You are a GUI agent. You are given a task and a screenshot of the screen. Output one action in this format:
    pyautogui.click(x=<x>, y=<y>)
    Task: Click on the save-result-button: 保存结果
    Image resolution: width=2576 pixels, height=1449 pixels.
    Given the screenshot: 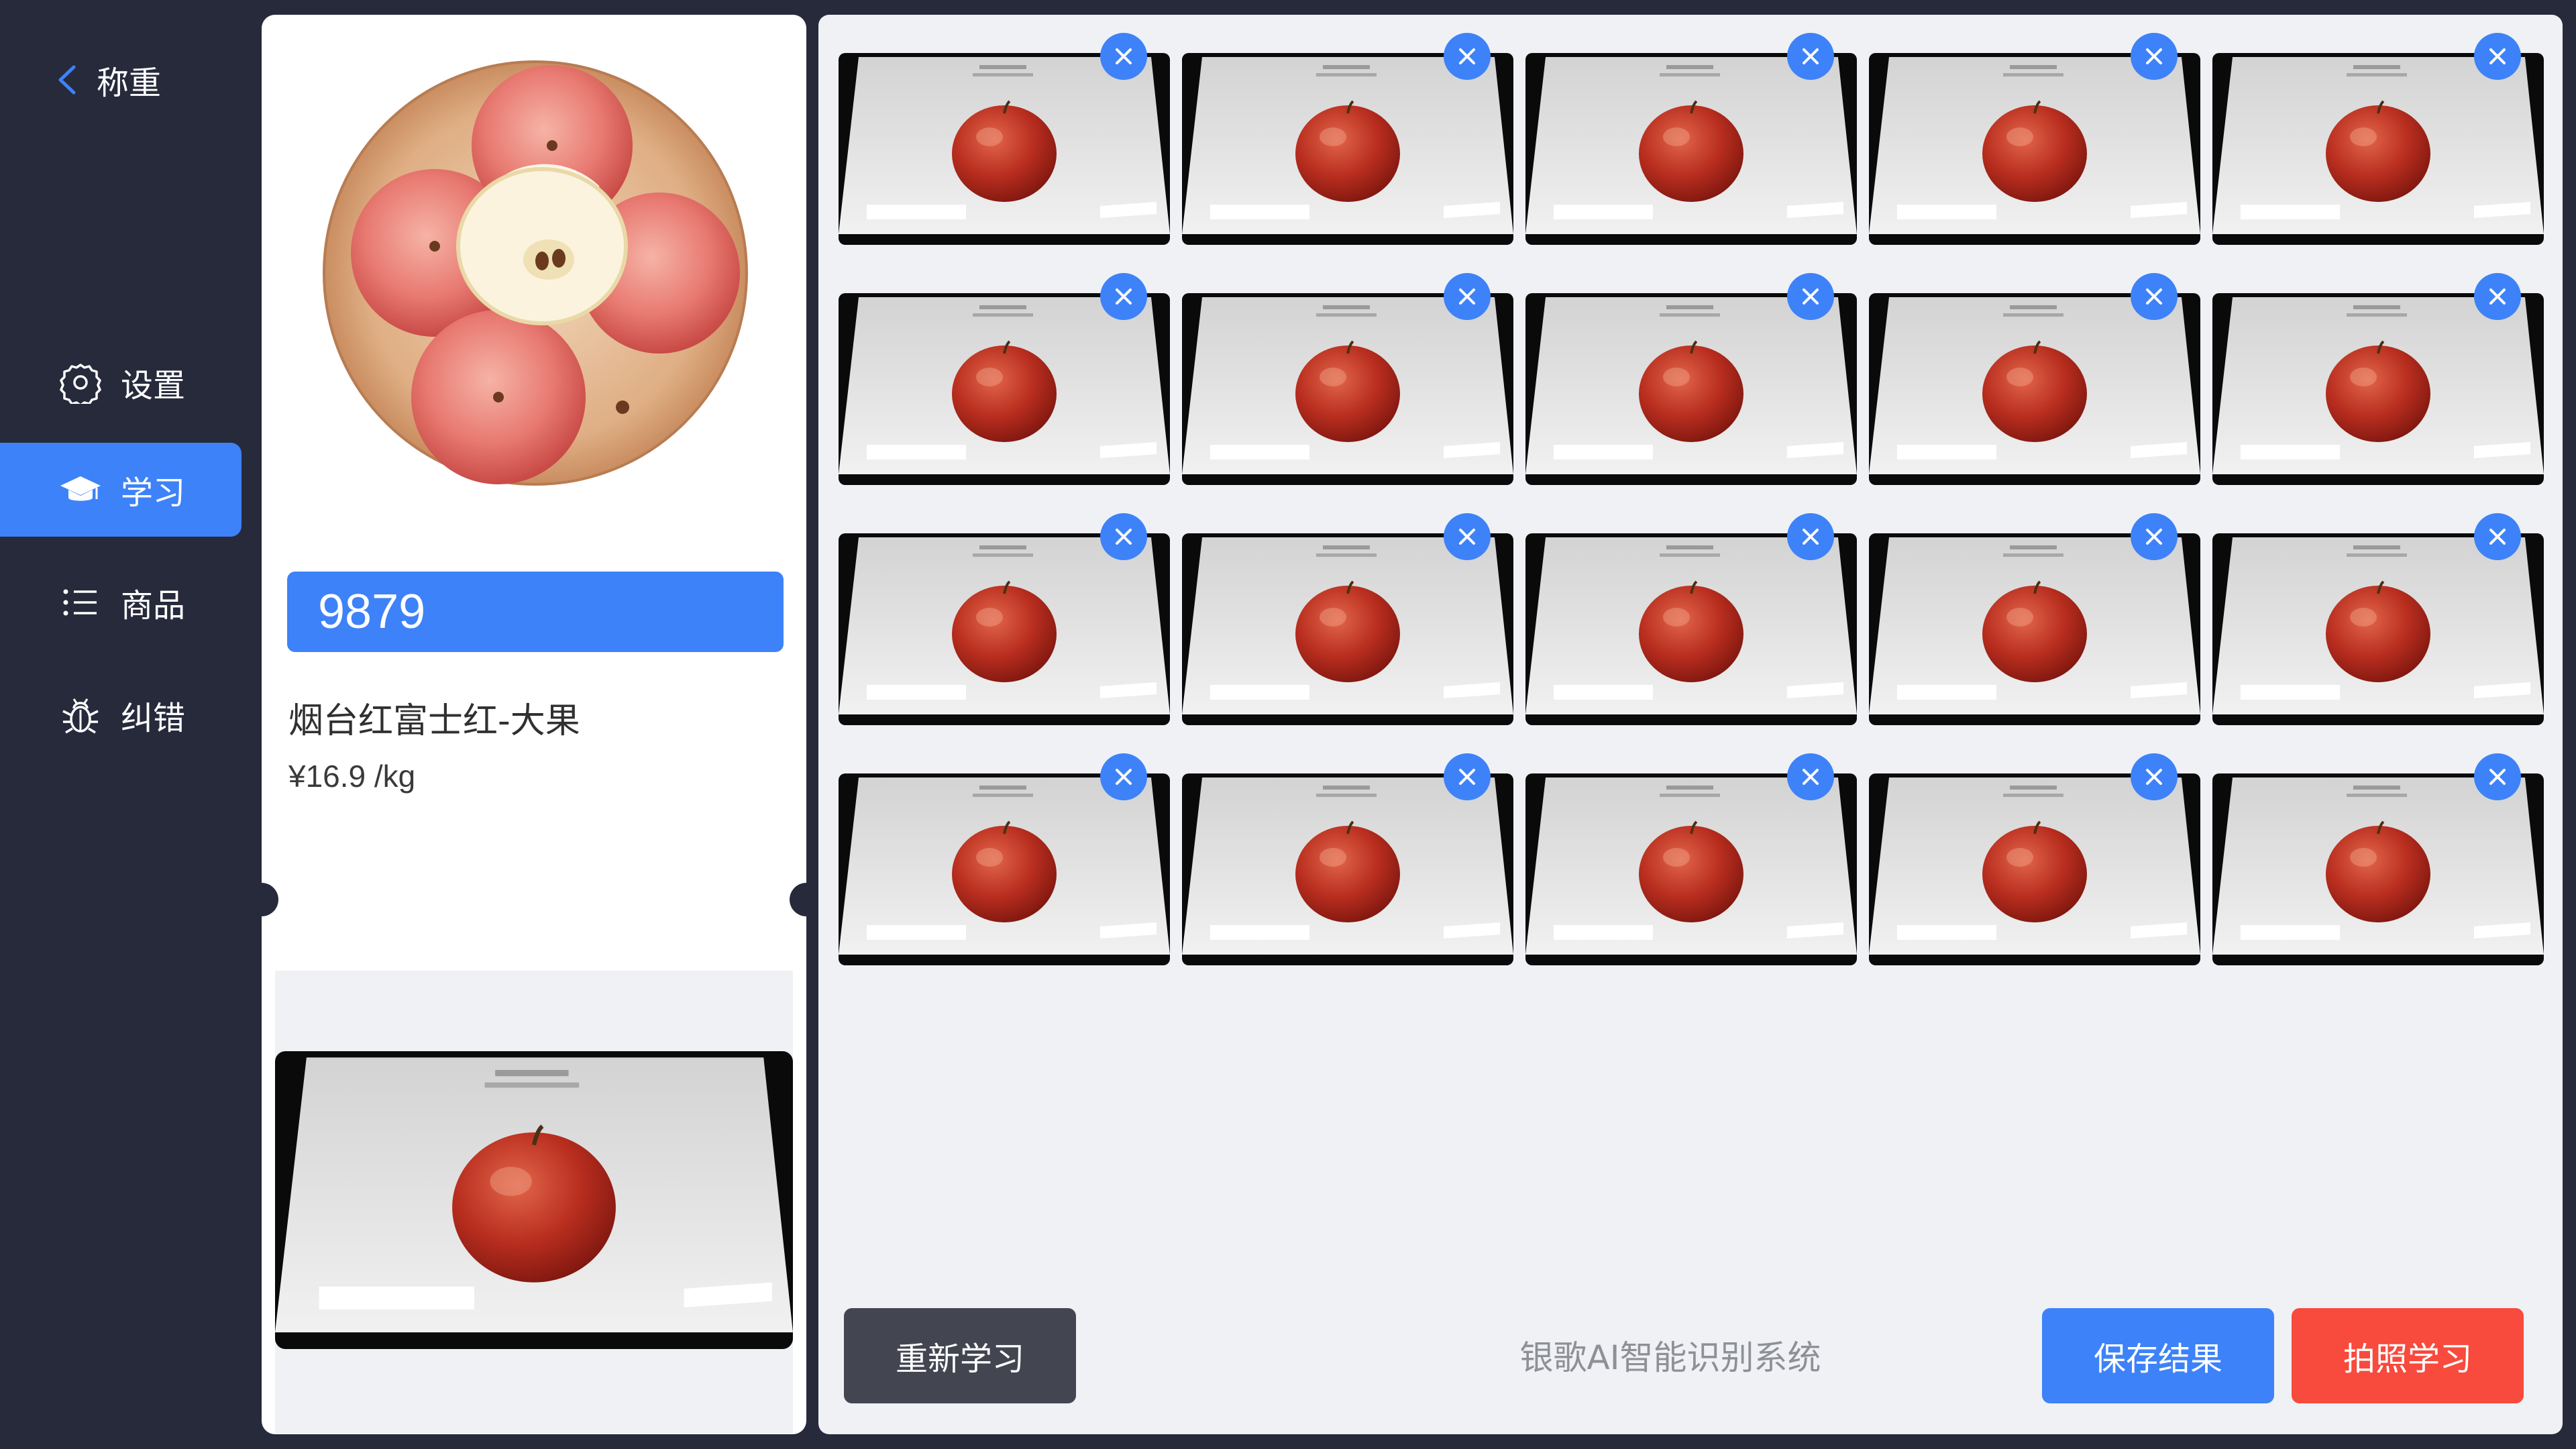 What is the action you would take?
    pyautogui.click(x=2158, y=1355)
    